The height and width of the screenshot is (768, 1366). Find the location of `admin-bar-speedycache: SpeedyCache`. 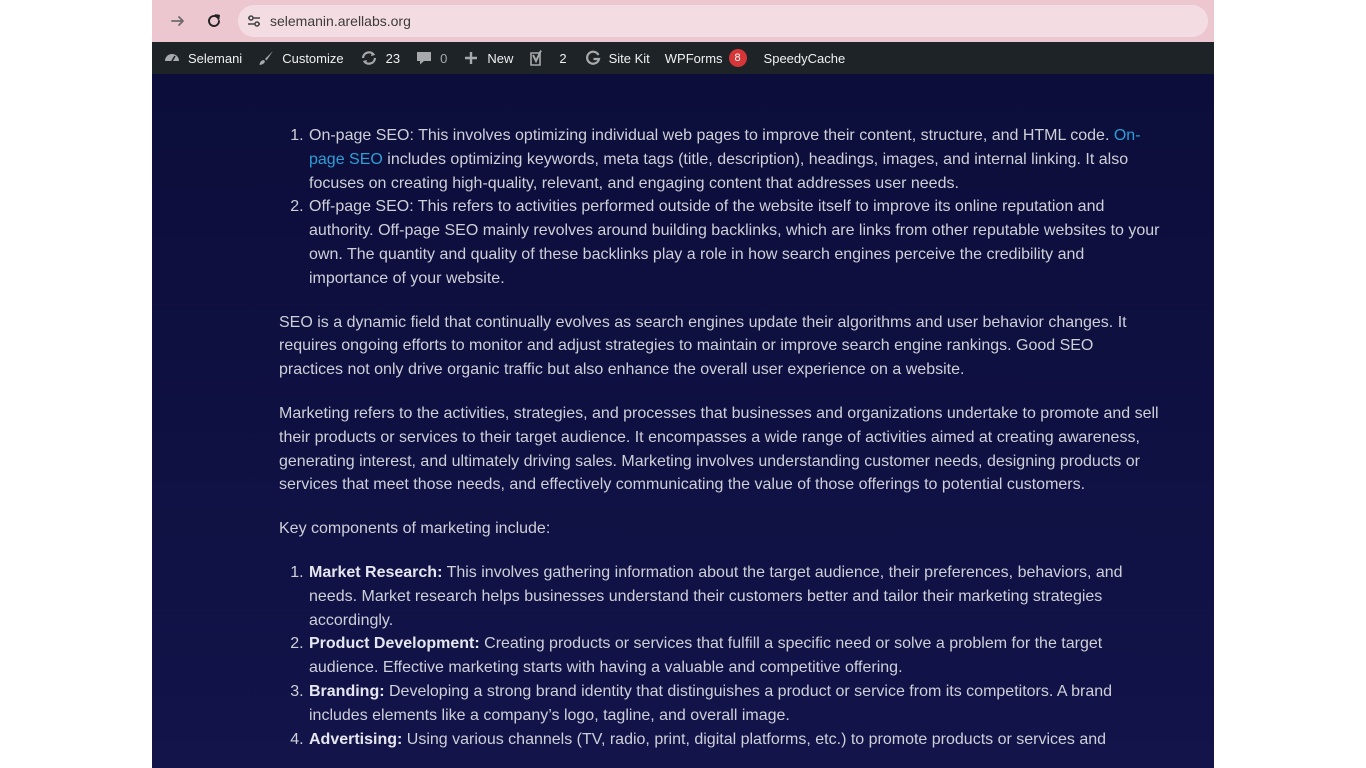

admin-bar-speedycache: SpeedyCache is located at coordinates (805, 58).